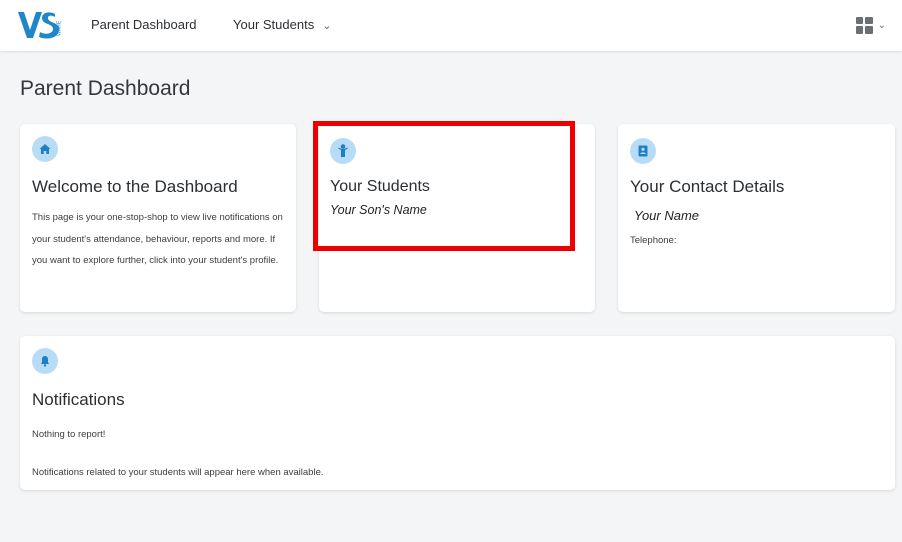 This screenshot has width=902, height=542. I want to click on page-title: Parent Dashboard, so click(105, 88).